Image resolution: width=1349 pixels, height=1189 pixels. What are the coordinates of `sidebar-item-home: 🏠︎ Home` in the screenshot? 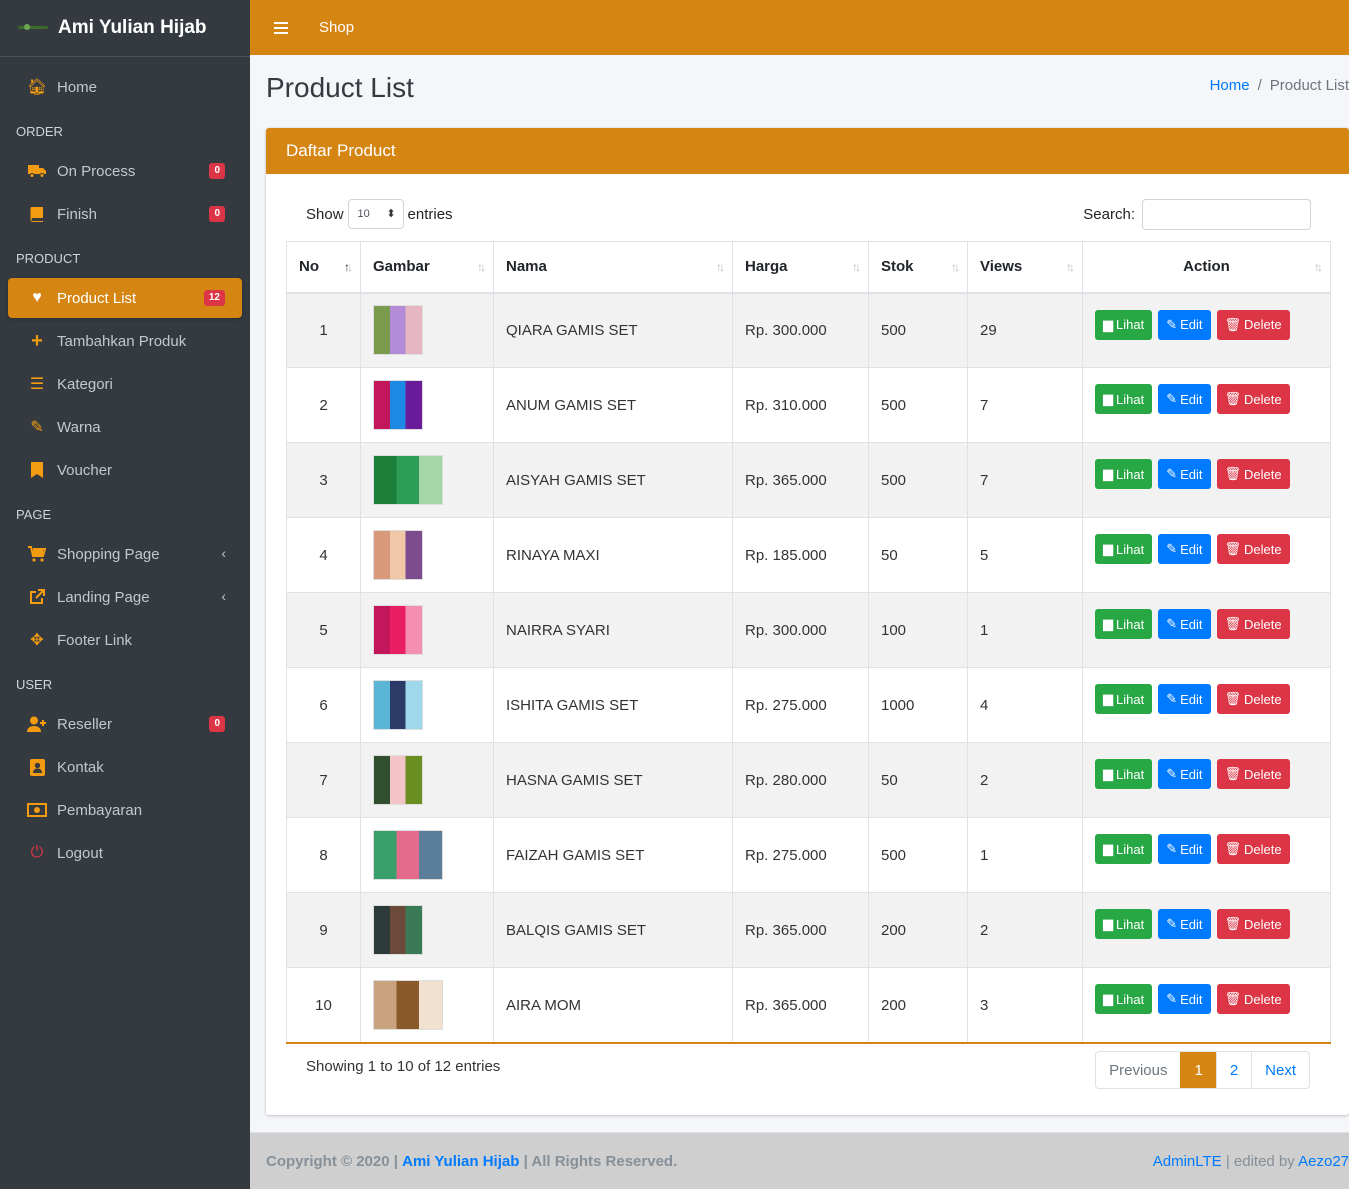 It's located at (125, 87).